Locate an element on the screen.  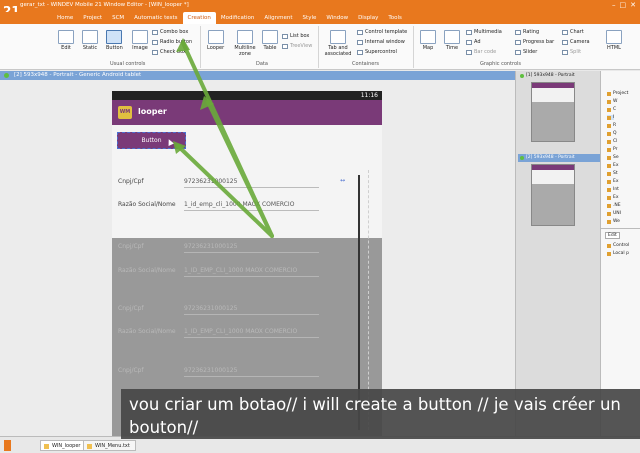
tree-item: Control is located at coordinates (618, 245).